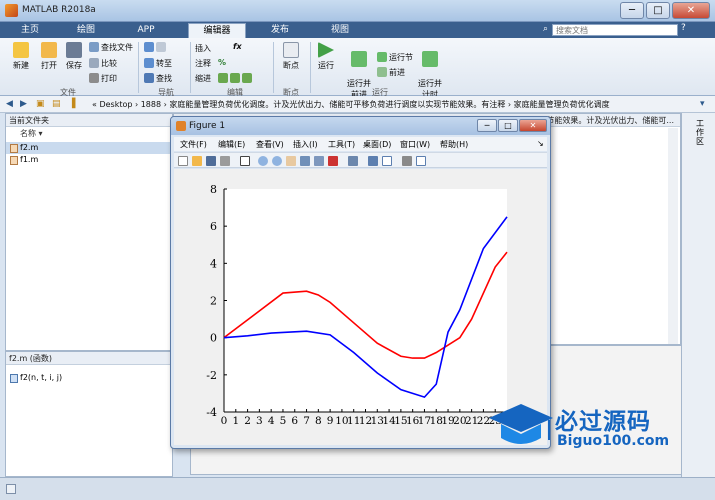 The image size is (715, 500). I want to click on insert-label: 插入, so click(203, 48).